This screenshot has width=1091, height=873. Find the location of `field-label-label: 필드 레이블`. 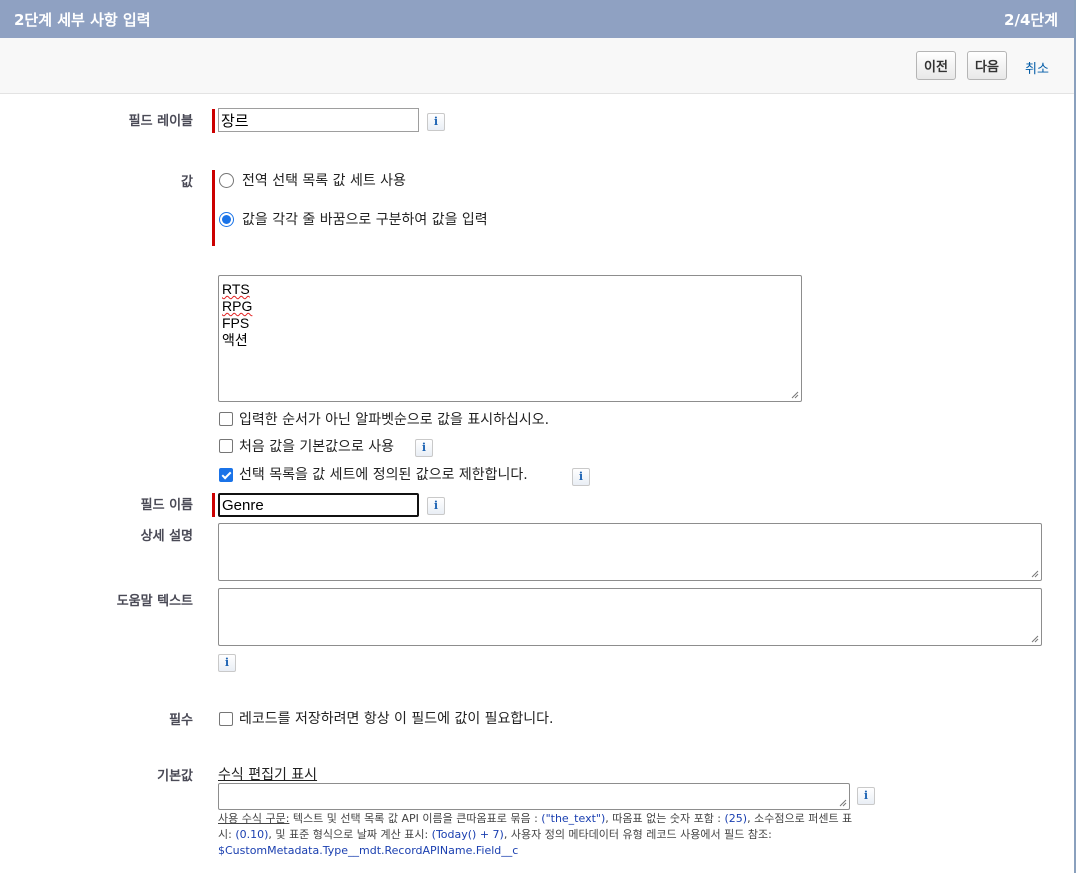

field-label-label: 필드 레이블 is located at coordinates (160, 121).